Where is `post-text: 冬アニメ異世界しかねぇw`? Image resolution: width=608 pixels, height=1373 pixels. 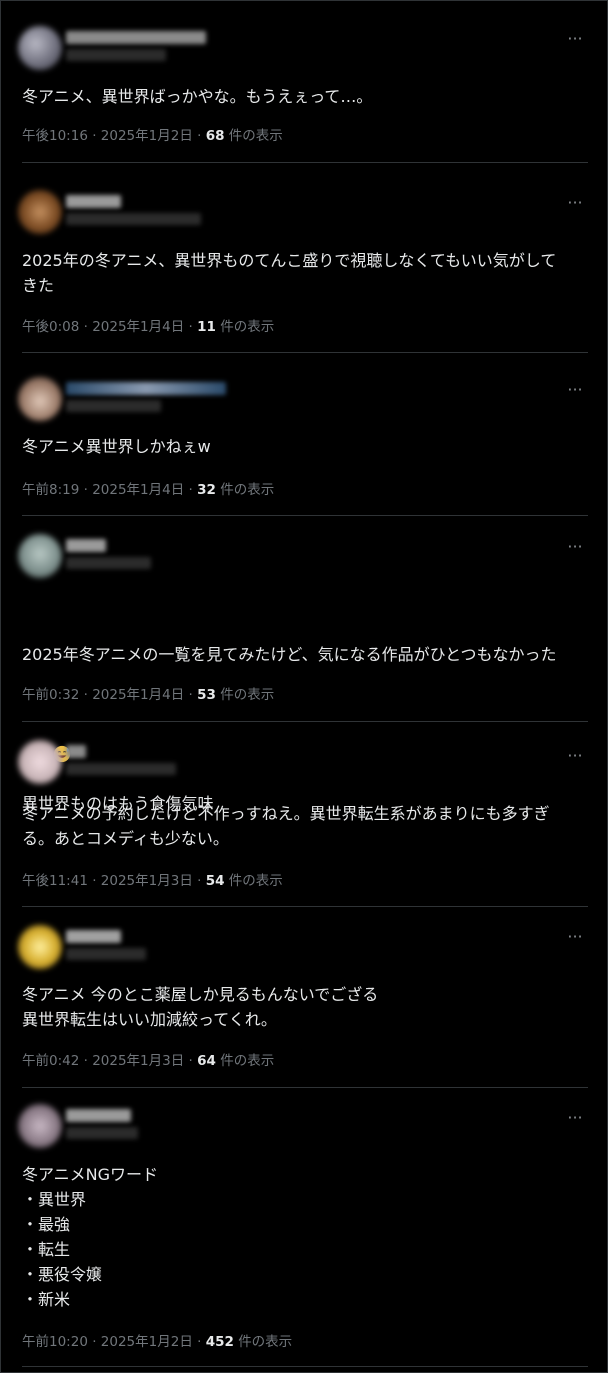 post-text: 冬アニメ異世界しかねぇw is located at coordinates (116, 446).